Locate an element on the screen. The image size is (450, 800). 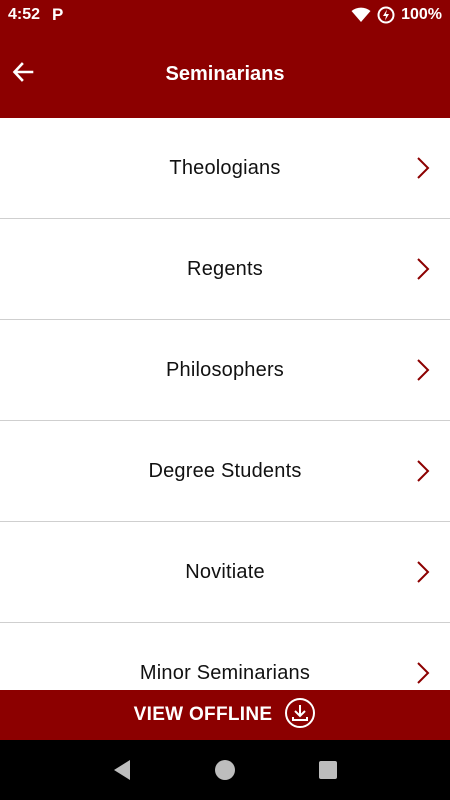
list-item-label: Novitiate is located at coordinates (225, 571).